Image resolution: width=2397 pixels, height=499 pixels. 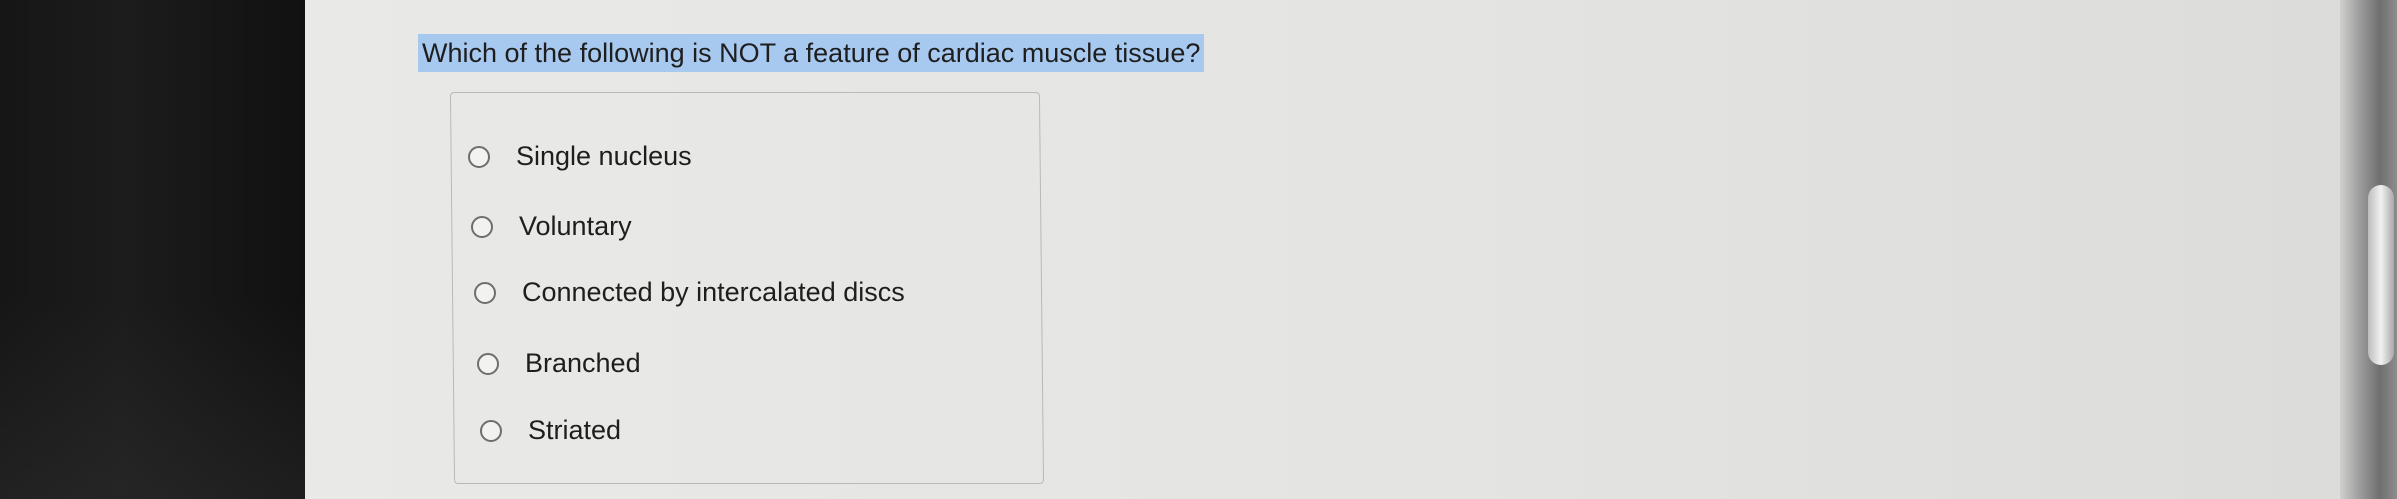 What do you see at coordinates (575, 226) in the screenshot?
I see `option-label: Voluntary` at bounding box center [575, 226].